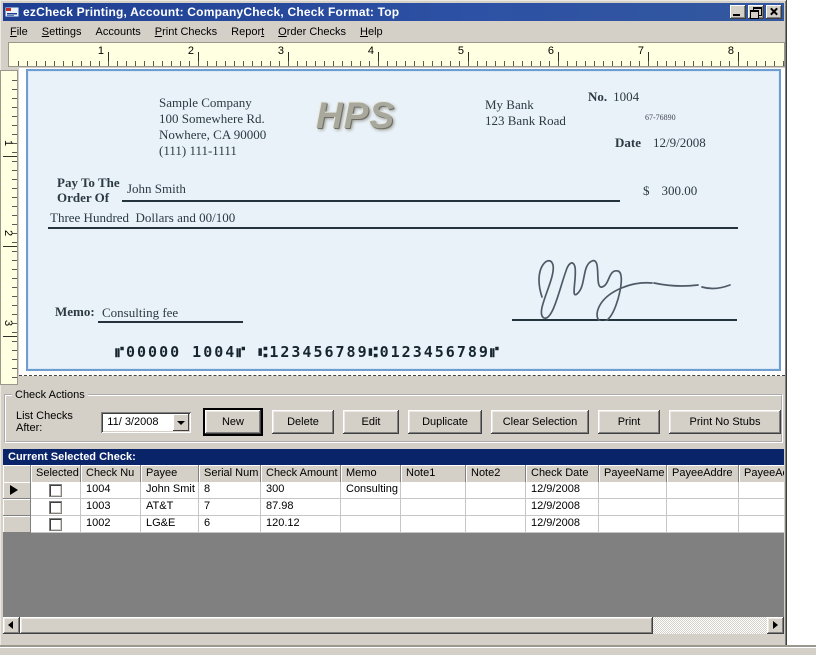  Describe the element at coordinates (646, 190) in the screenshot. I see `dollar-sign: $` at that location.